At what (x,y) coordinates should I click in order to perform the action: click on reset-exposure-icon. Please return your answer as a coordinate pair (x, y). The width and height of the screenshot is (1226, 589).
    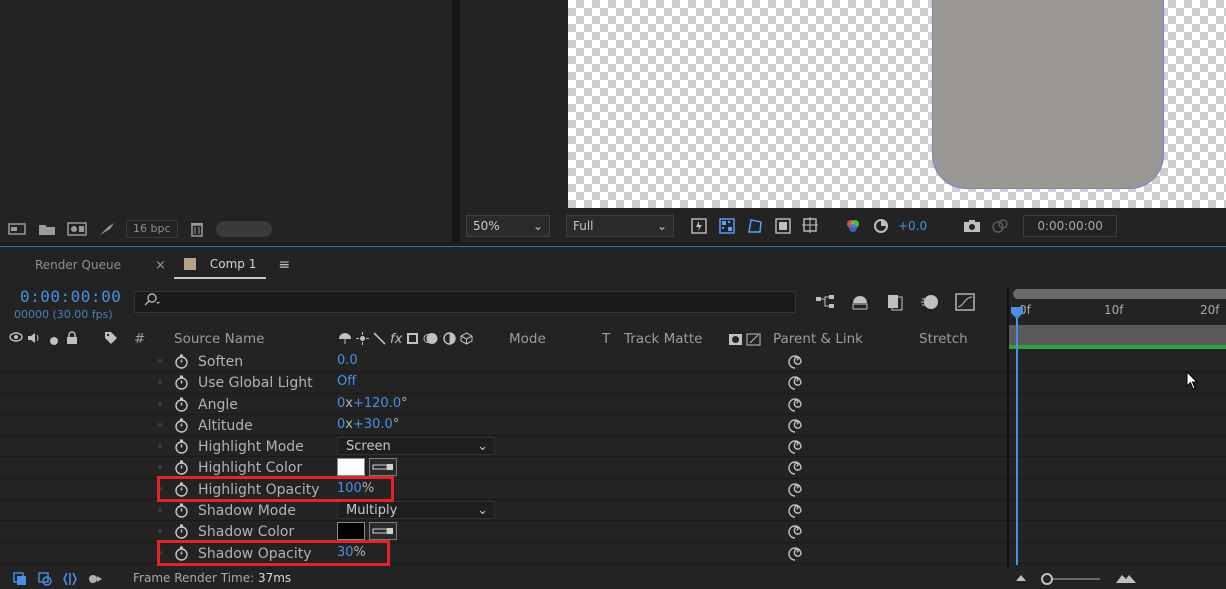
    Looking at the image, I should click on (881, 226).